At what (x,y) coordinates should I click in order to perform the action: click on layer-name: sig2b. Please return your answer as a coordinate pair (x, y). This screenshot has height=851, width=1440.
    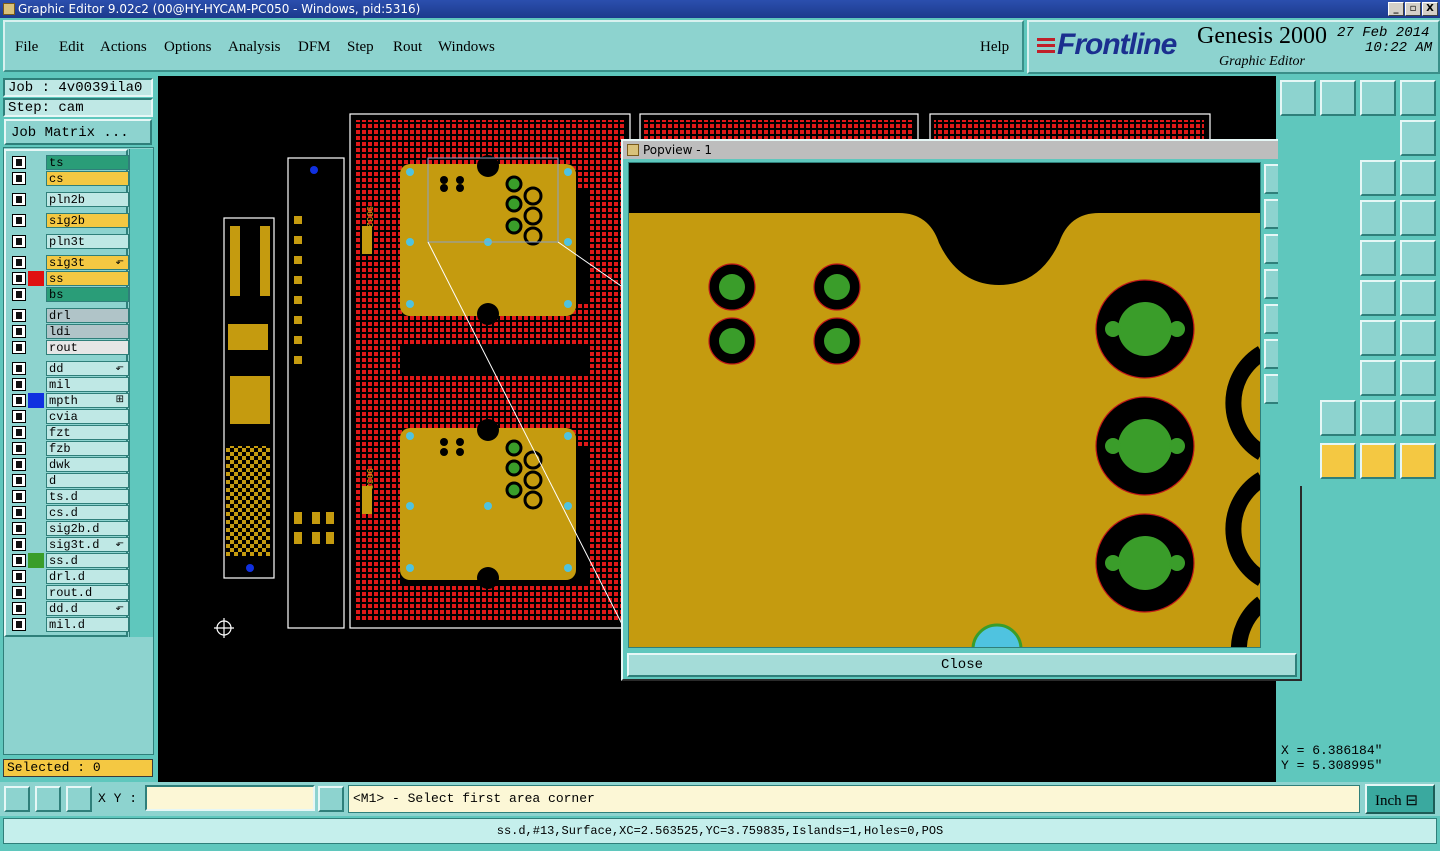
    Looking at the image, I should click on (87, 220).